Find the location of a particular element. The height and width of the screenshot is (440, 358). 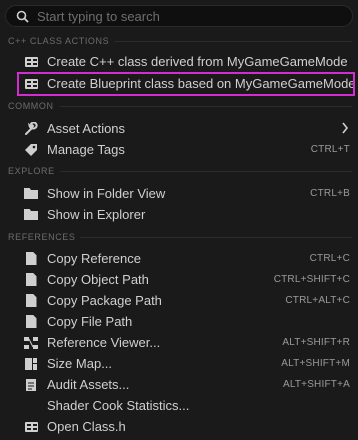

wrench-icon is located at coordinates (31, 129).